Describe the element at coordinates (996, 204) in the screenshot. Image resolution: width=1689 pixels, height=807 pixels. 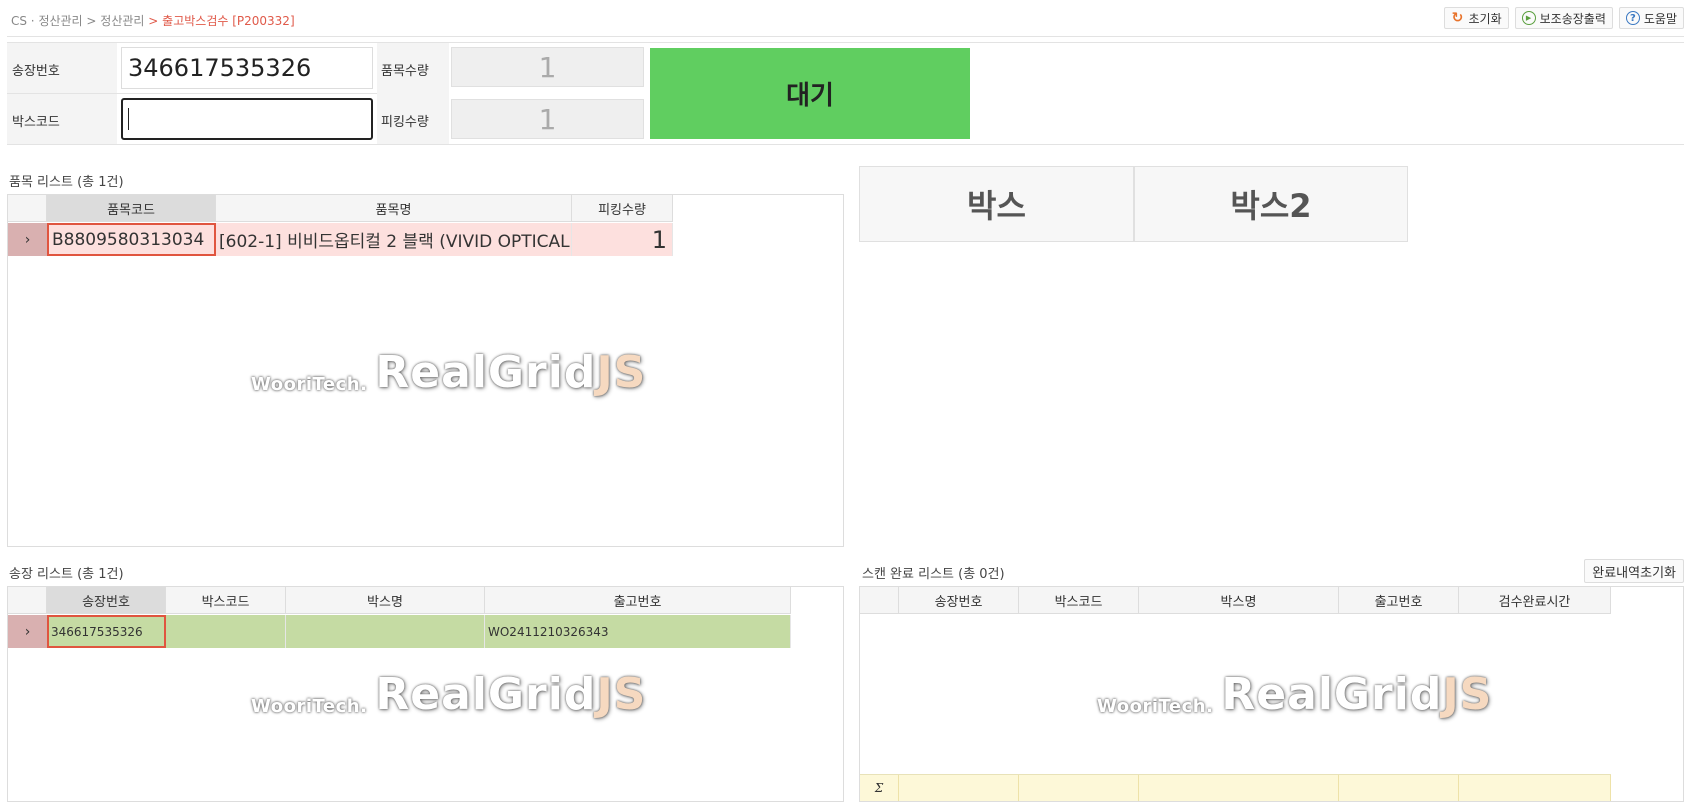
I see `box-button-1: 박스` at that location.